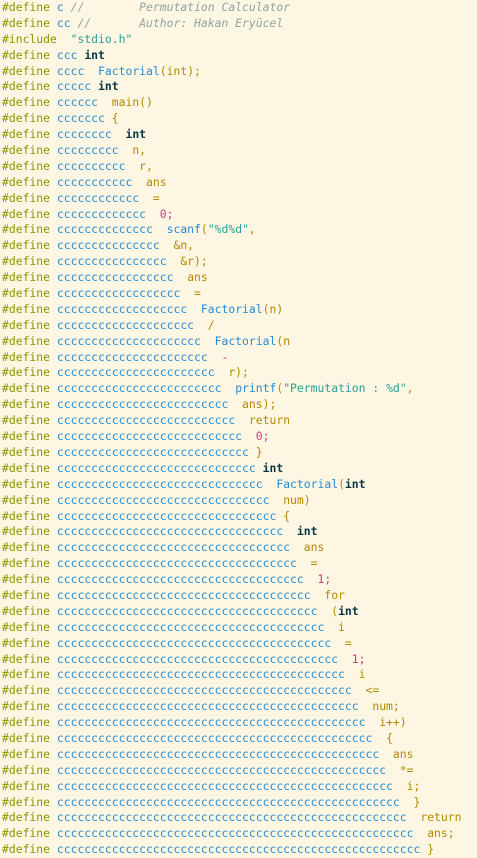  What do you see at coordinates (238, 183) in the screenshot?
I see `code-line: #define ccccccccccc ans` at bounding box center [238, 183].